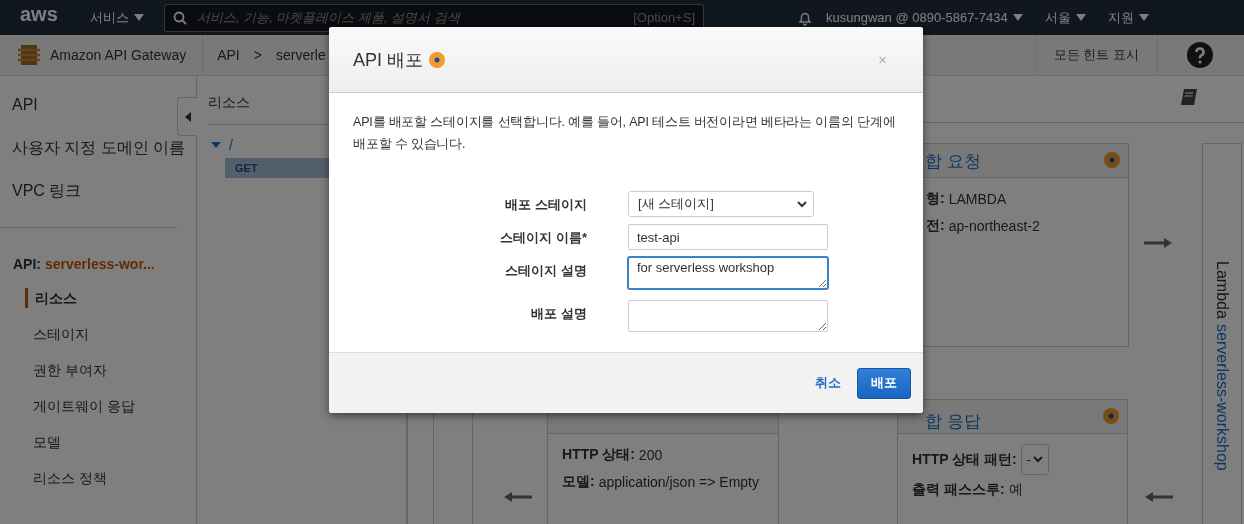 The image size is (1244, 524). I want to click on lambda-label: Lambda, so click(1222, 290).